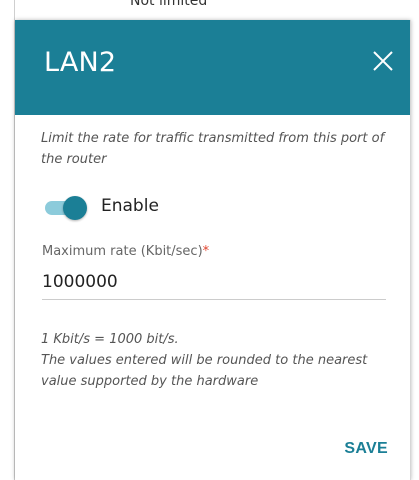  I want to click on save-button: SAVE, so click(366, 449).